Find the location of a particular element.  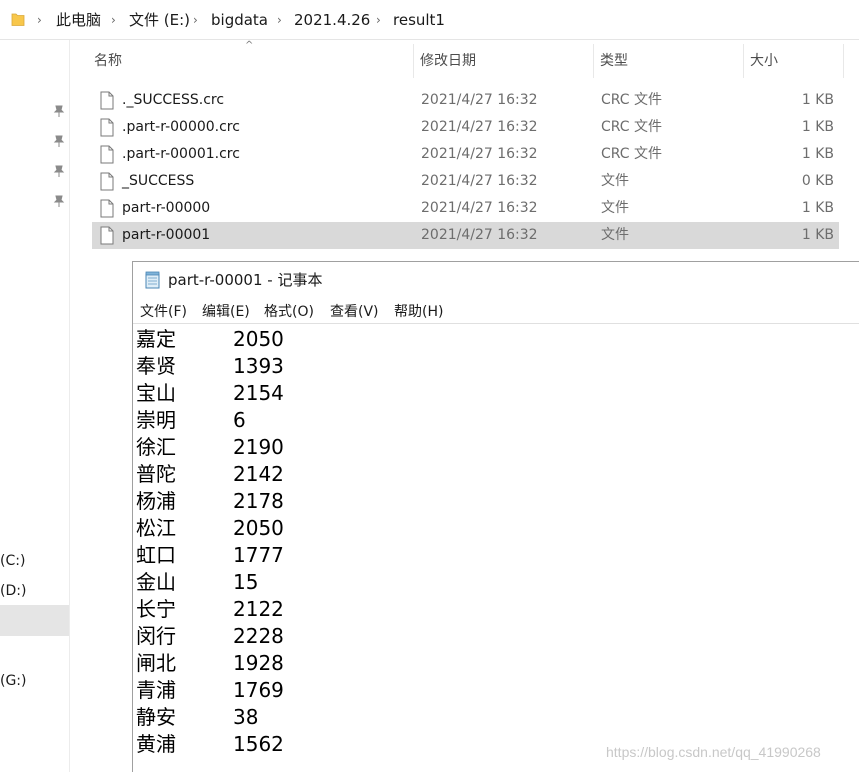

district-name: 虹口 is located at coordinates (156, 555).